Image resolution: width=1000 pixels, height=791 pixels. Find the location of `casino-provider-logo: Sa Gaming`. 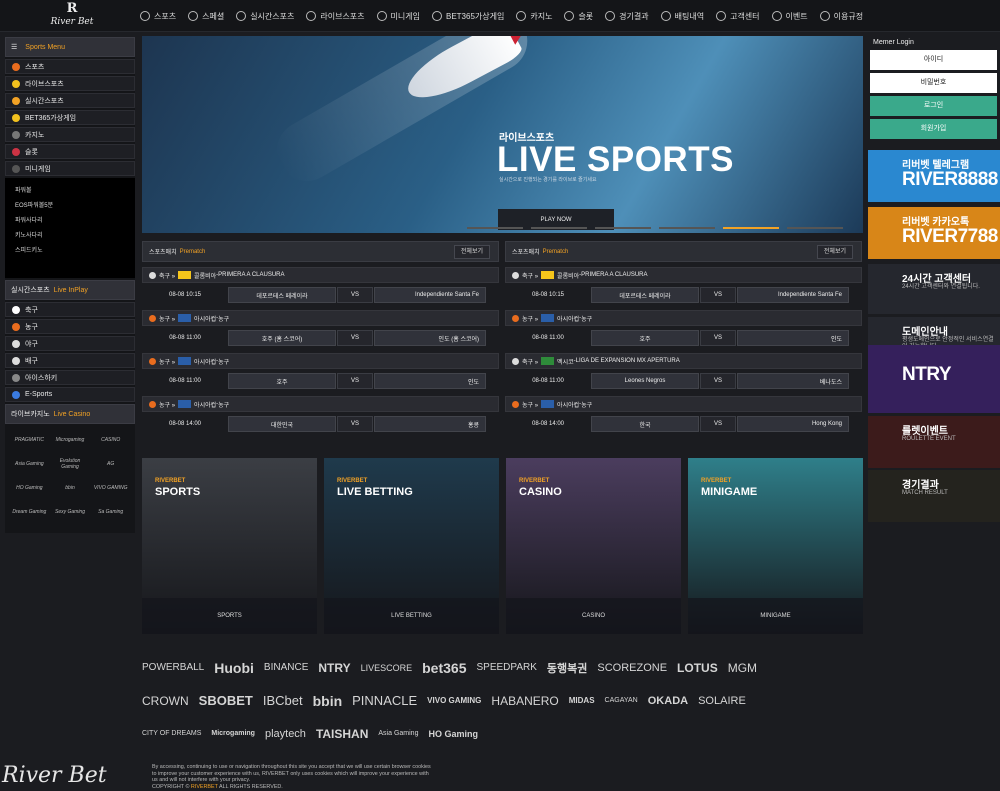

casino-provider-logo: Sa Gaming is located at coordinates (110, 512).